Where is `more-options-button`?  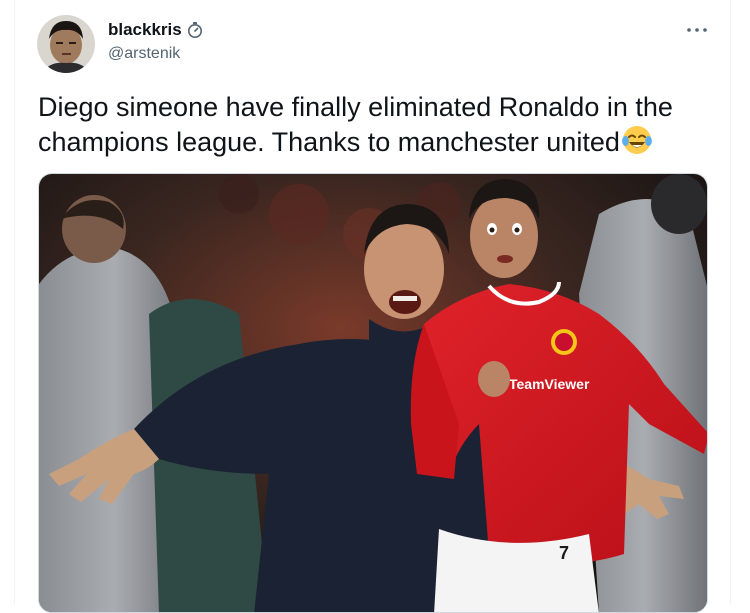 more-options-button is located at coordinates (697, 30).